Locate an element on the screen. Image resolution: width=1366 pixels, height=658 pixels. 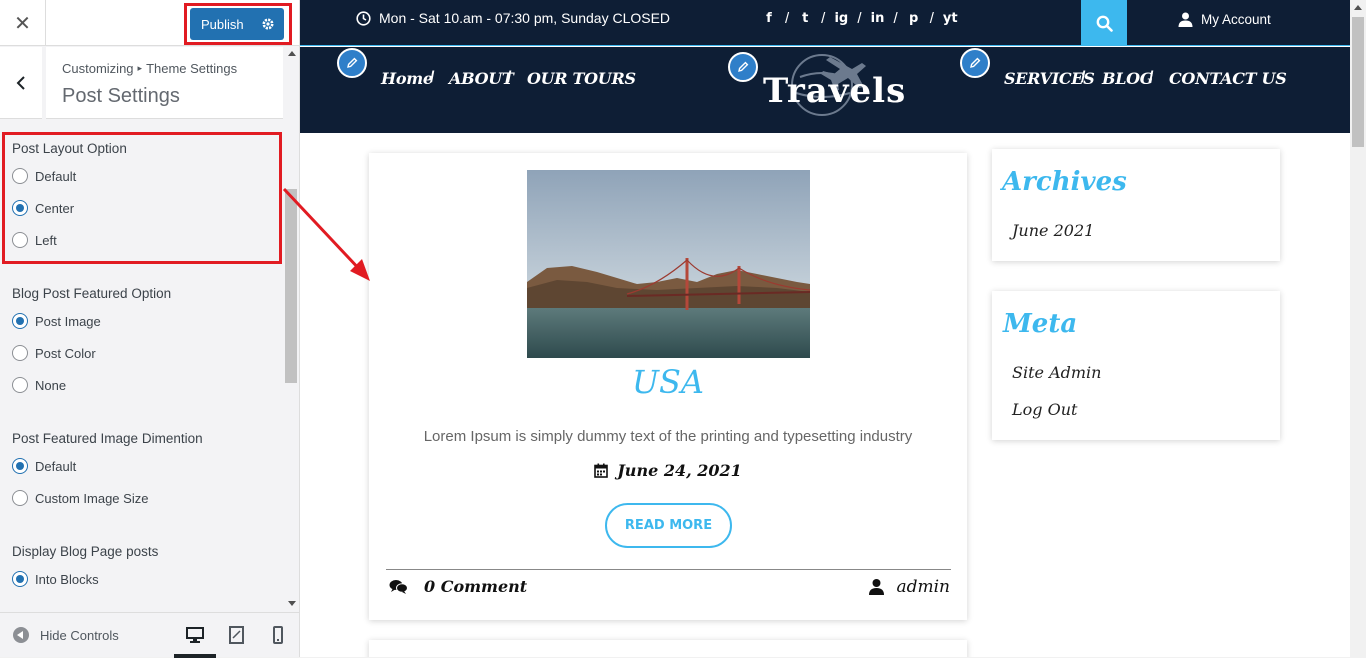
sidebar-scrollbar is located at coordinates (291, 329).